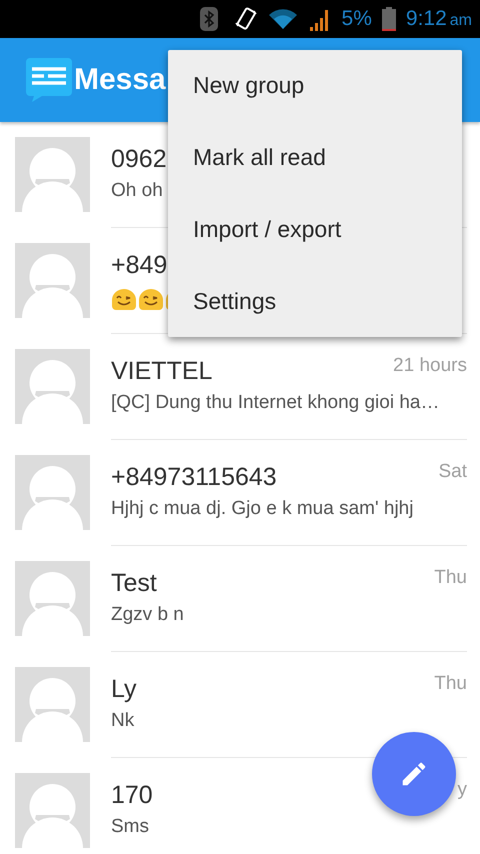 Image resolution: width=480 pixels, height=854 pixels. What do you see at coordinates (49, 80) in the screenshot?
I see `app-logo-icon` at bounding box center [49, 80].